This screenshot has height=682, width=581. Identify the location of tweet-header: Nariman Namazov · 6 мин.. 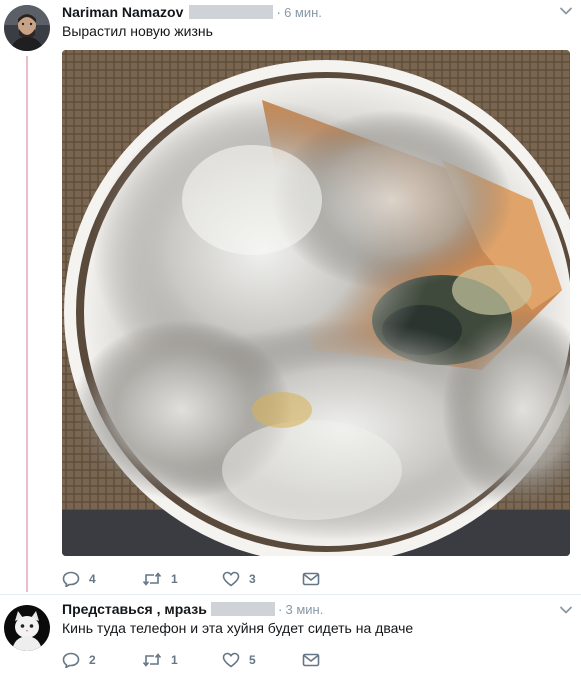
(316, 12).